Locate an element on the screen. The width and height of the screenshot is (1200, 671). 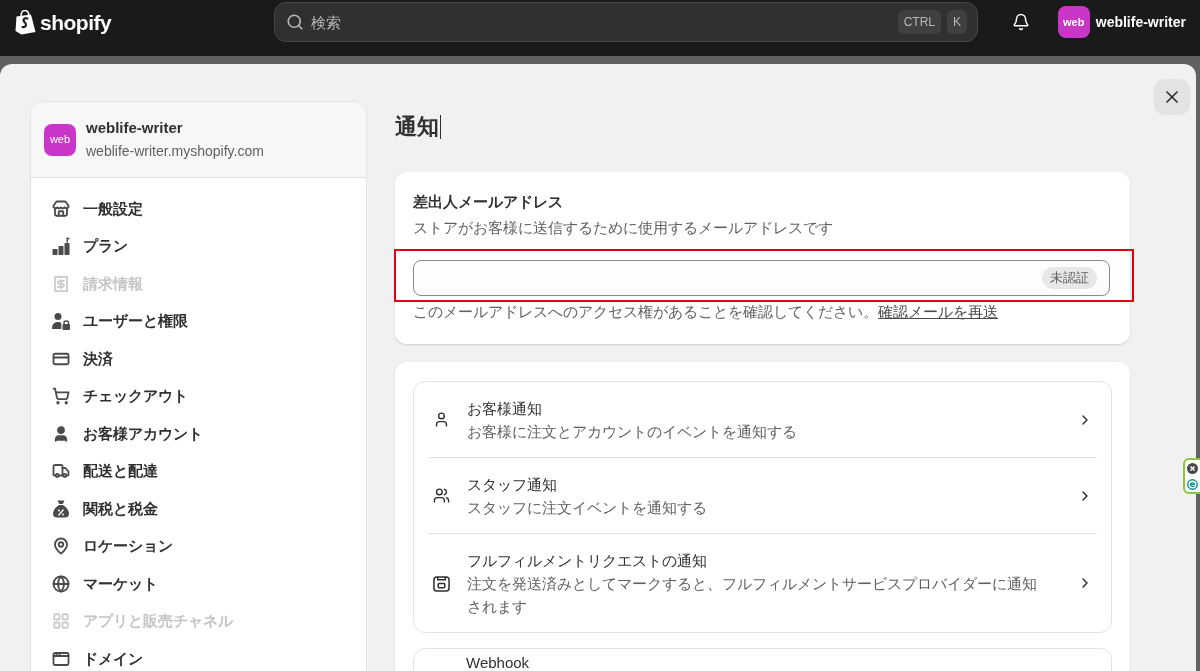
row-description: 注文を発送済みとしてマークすると、フルフィルメントサービスプロバイダーに通知されます is located at coordinates (752, 595).